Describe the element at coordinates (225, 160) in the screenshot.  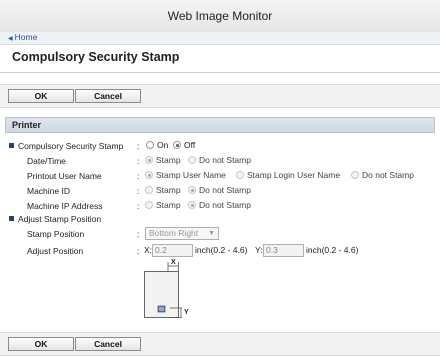
I see `date-time-no-stamp-label: Do not Stamp` at that location.